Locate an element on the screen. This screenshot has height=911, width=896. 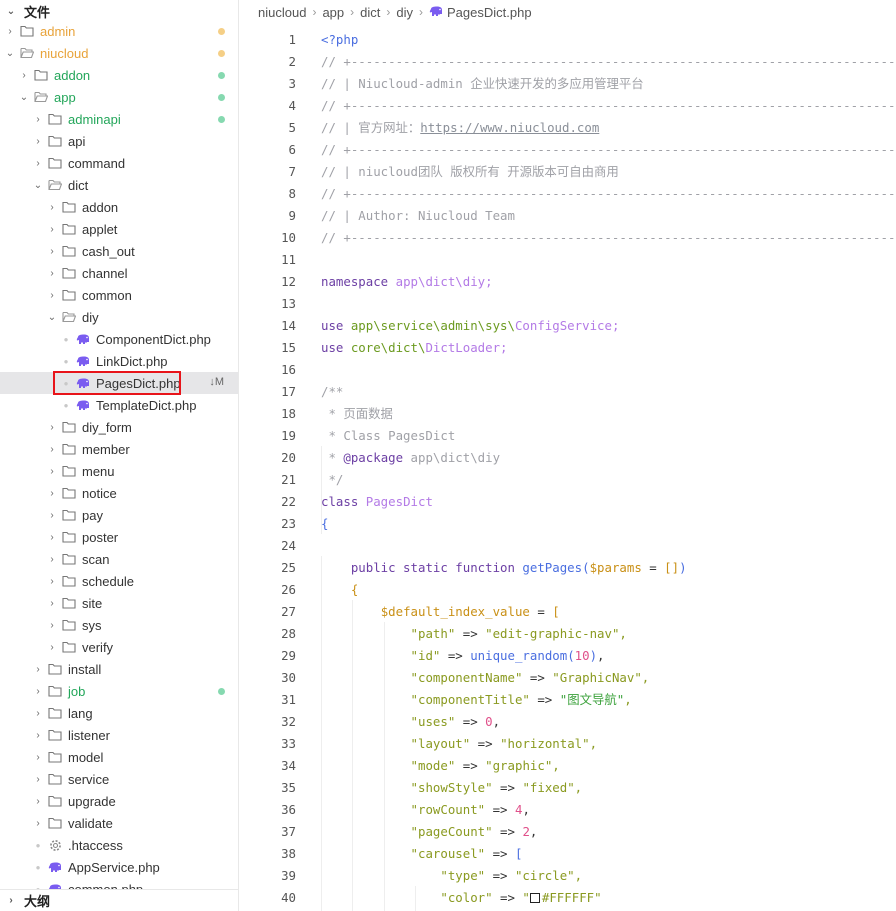
code-token: https://www.niucloud.com is located at coordinates (509, 127).